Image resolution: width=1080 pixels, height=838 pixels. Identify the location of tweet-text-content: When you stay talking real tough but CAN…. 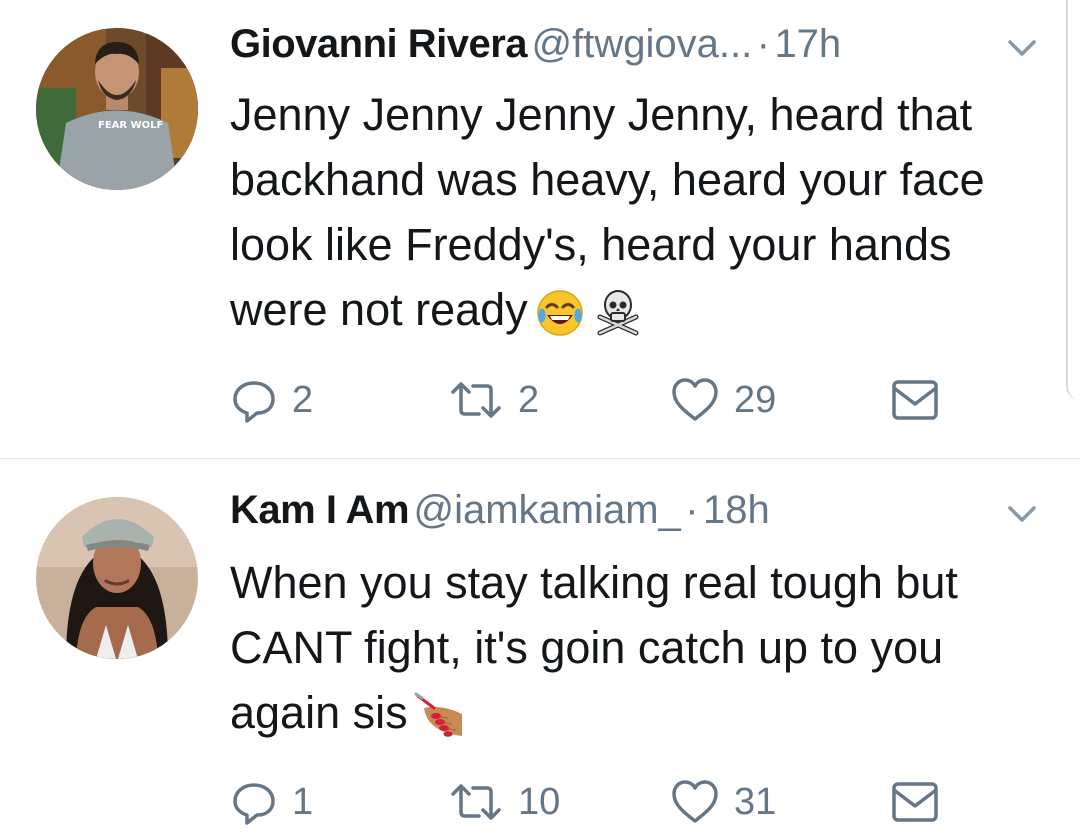
(594, 647).